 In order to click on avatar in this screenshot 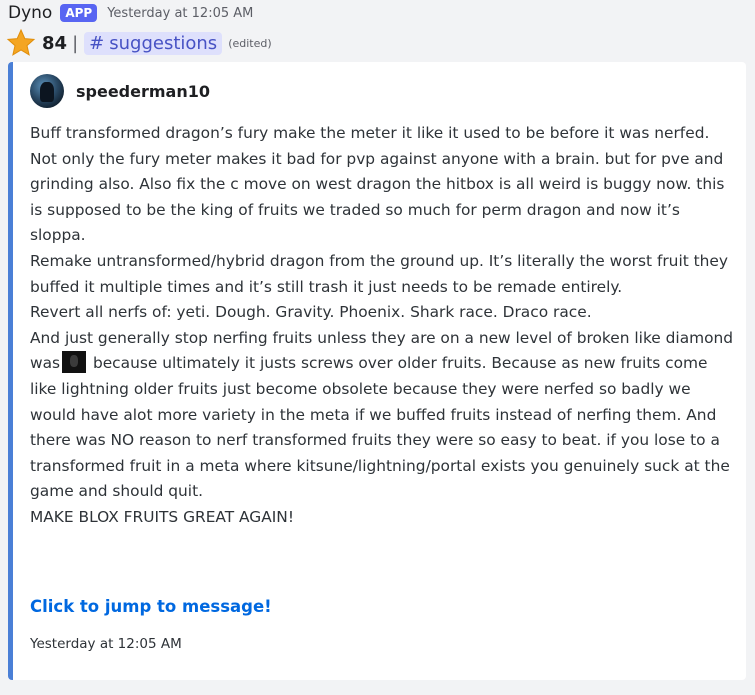, I will do `click(47, 91)`.